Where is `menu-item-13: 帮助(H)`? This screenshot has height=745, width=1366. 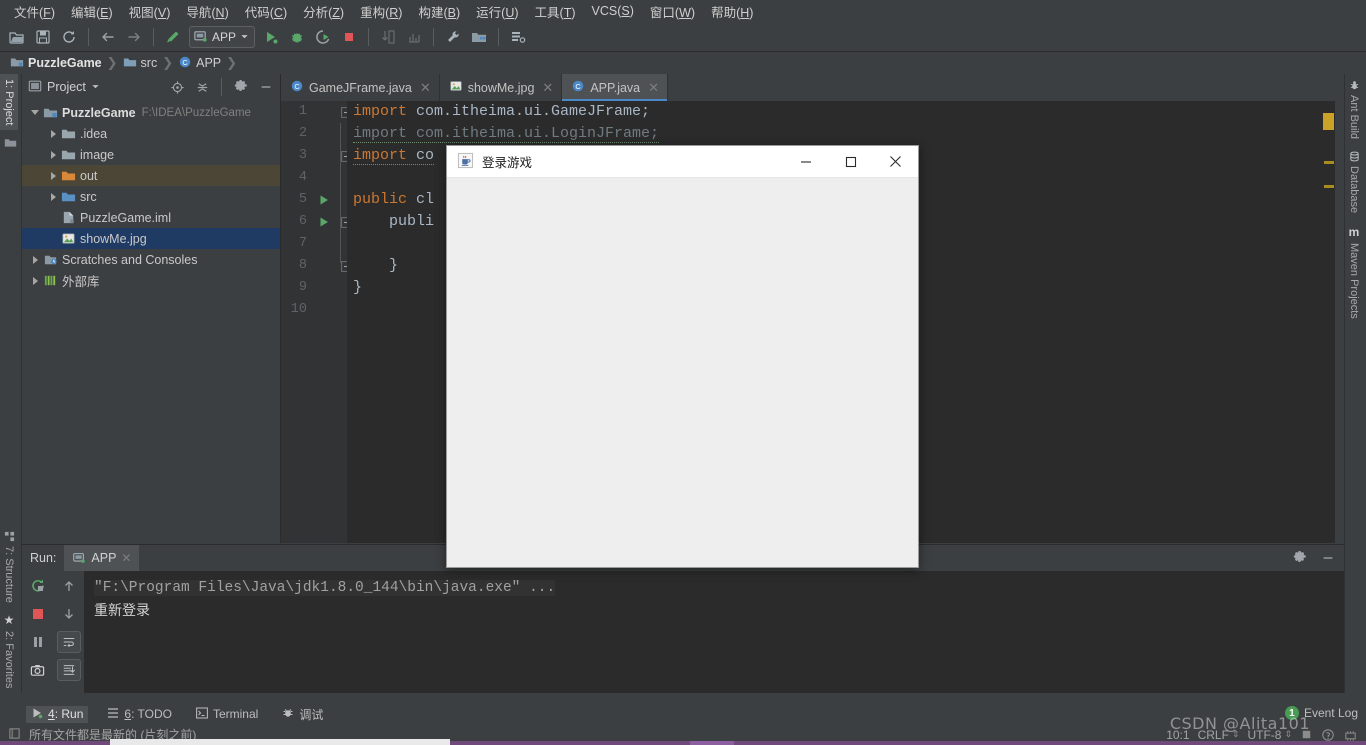
menu-item-13: 帮助(H) is located at coordinates (732, 11).